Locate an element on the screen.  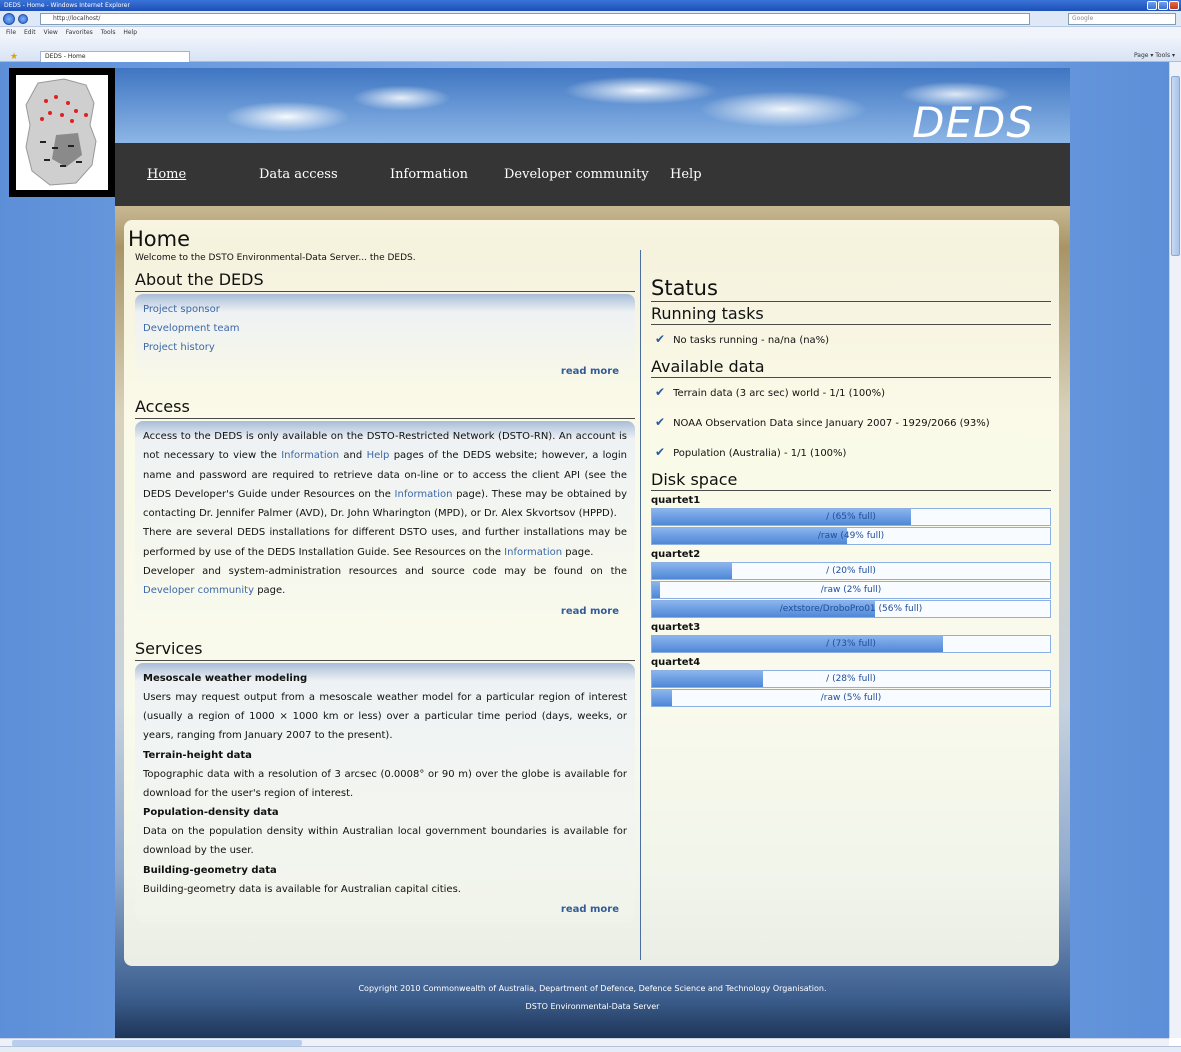
menu-edit: Edit is located at coordinates (30, 32).